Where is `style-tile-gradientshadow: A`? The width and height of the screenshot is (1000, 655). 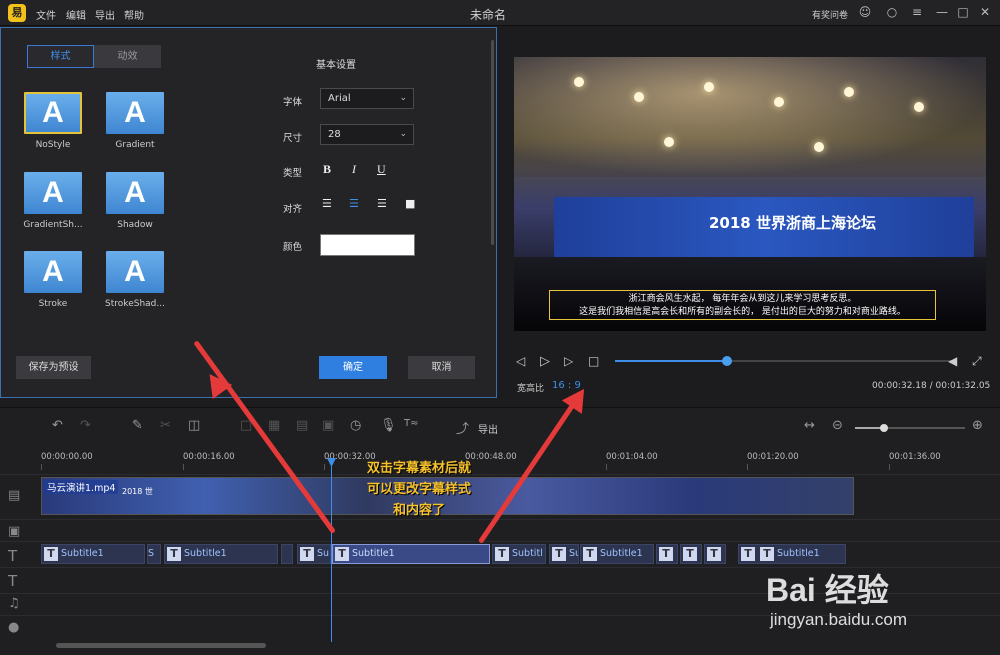 style-tile-gradientshadow: A is located at coordinates (53, 193).